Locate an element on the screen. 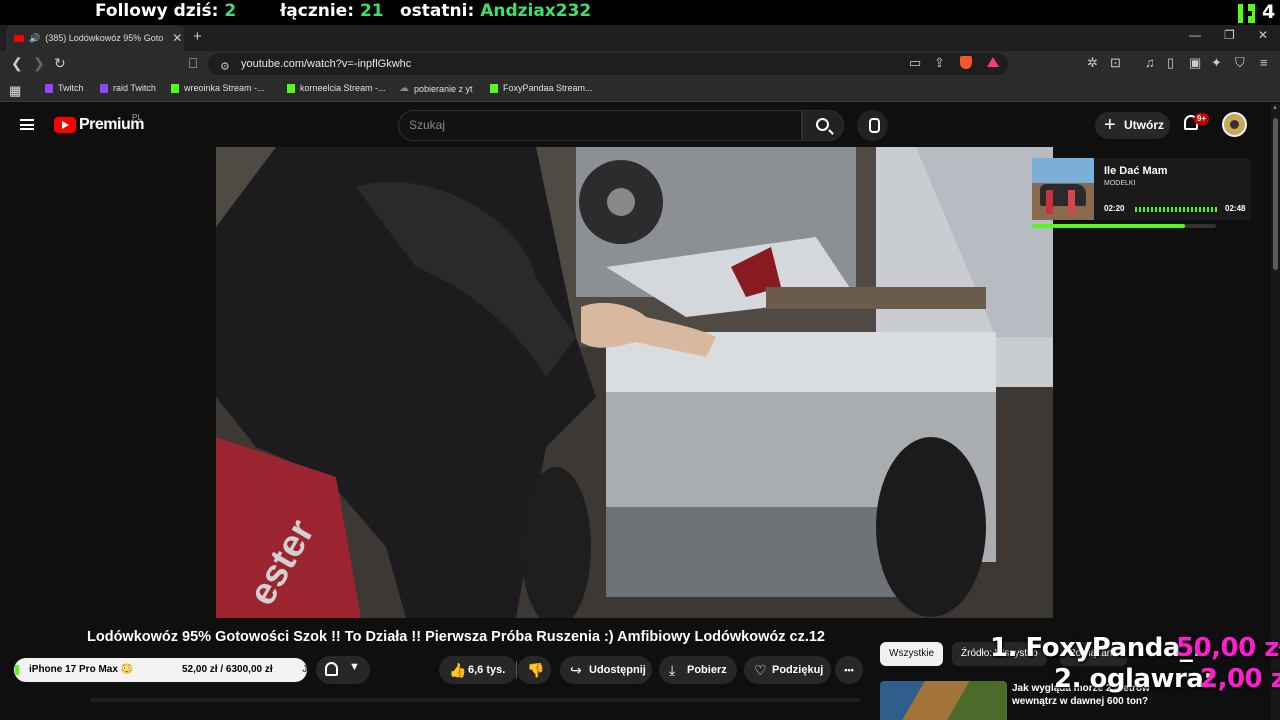 The width and height of the screenshot is (1280, 720). new-tab-icon: + is located at coordinates (197, 36).